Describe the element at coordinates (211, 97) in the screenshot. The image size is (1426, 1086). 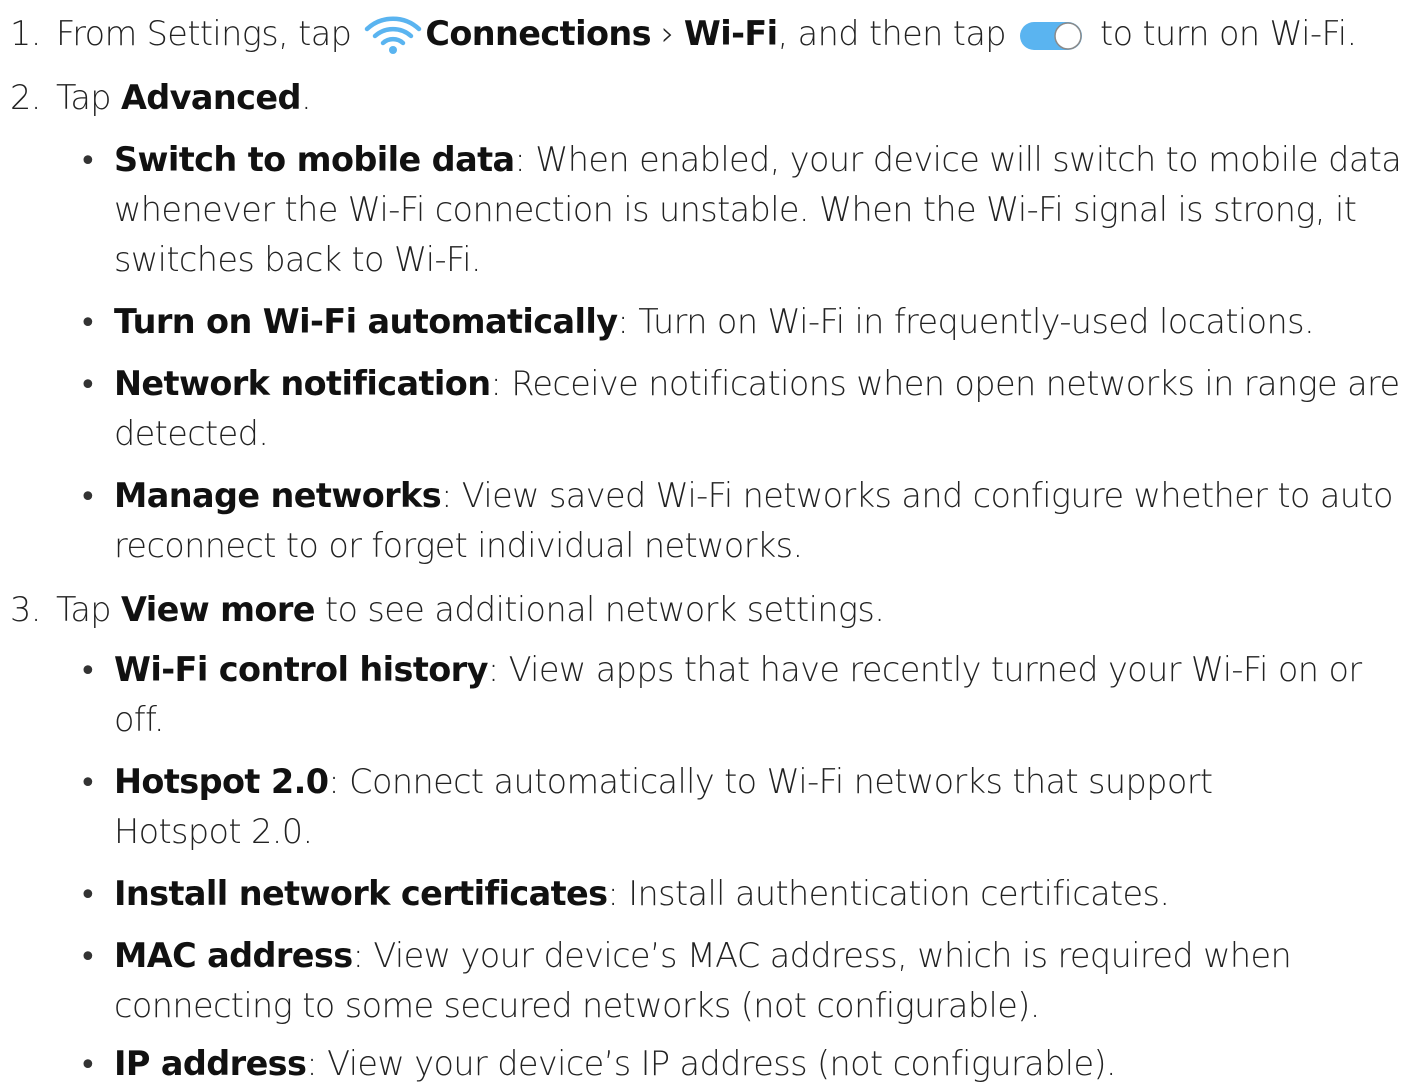
I see `advanced-label: Advanced` at that location.